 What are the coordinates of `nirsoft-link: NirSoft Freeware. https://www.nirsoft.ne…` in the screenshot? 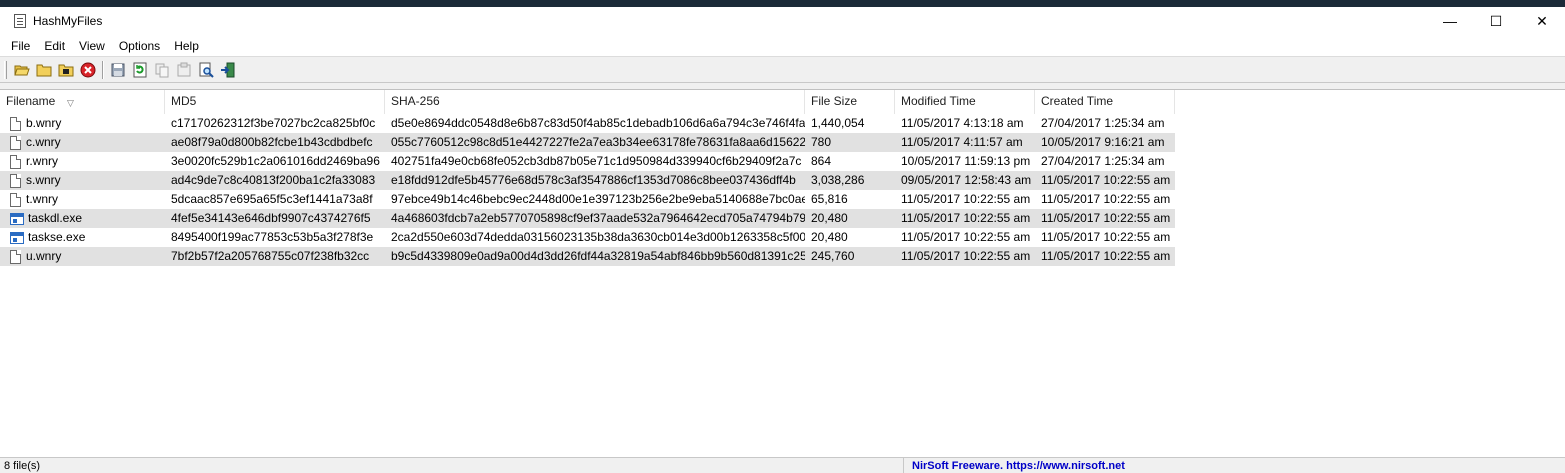 It's located at (1014, 465).